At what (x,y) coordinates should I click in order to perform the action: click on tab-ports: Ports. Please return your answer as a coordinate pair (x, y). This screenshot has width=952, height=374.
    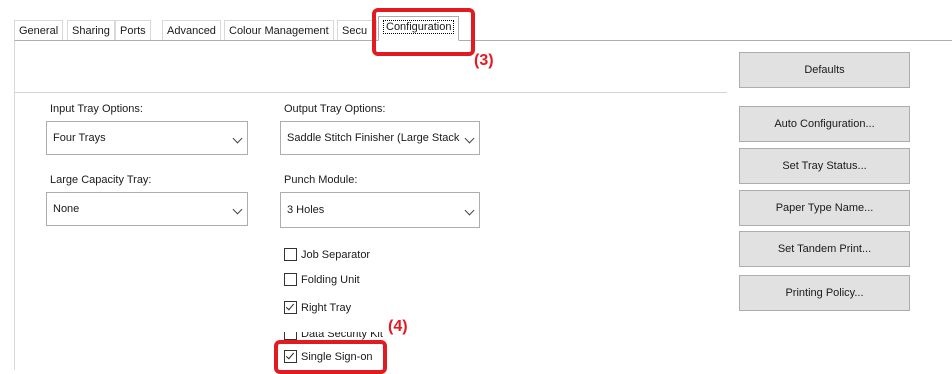
    Looking at the image, I should click on (133, 30).